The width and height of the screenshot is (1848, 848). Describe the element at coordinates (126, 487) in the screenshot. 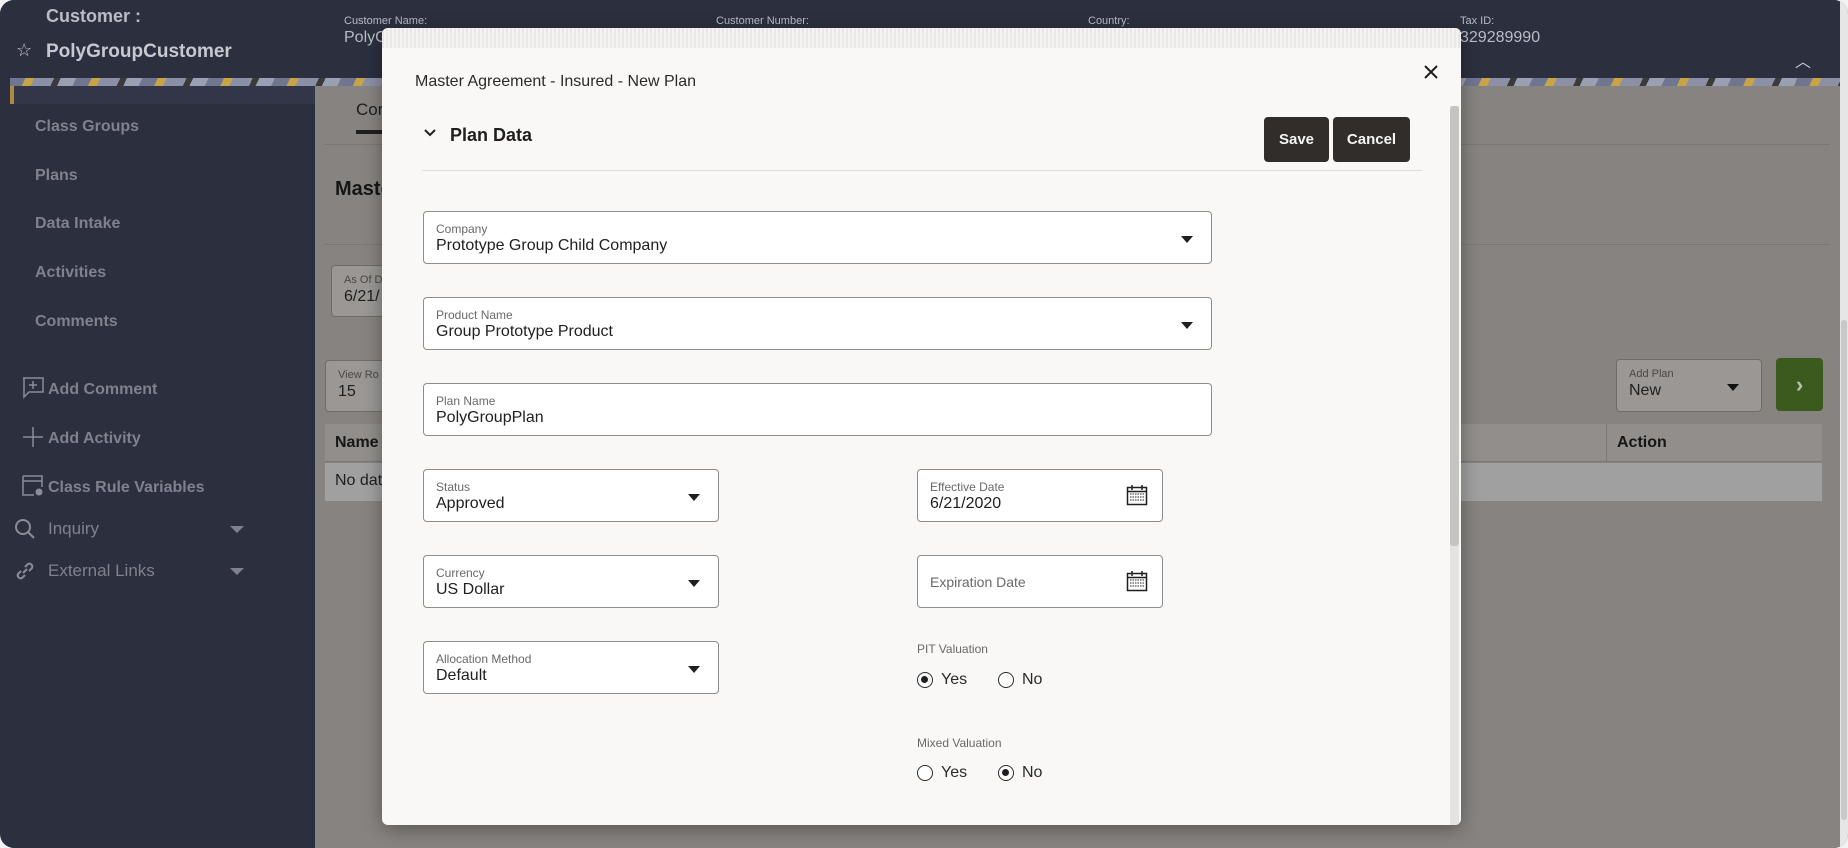

I see `class-rule-variables-label: Class Rule Variables` at that location.